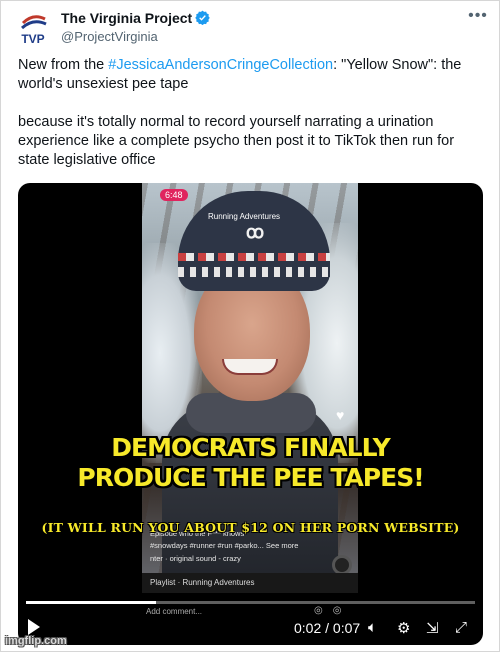 The height and width of the screenshot is (652, 500). Describe the element at coordinates (36, 641) in the screenshot. I see `watermark: imgflip.com` at that location.